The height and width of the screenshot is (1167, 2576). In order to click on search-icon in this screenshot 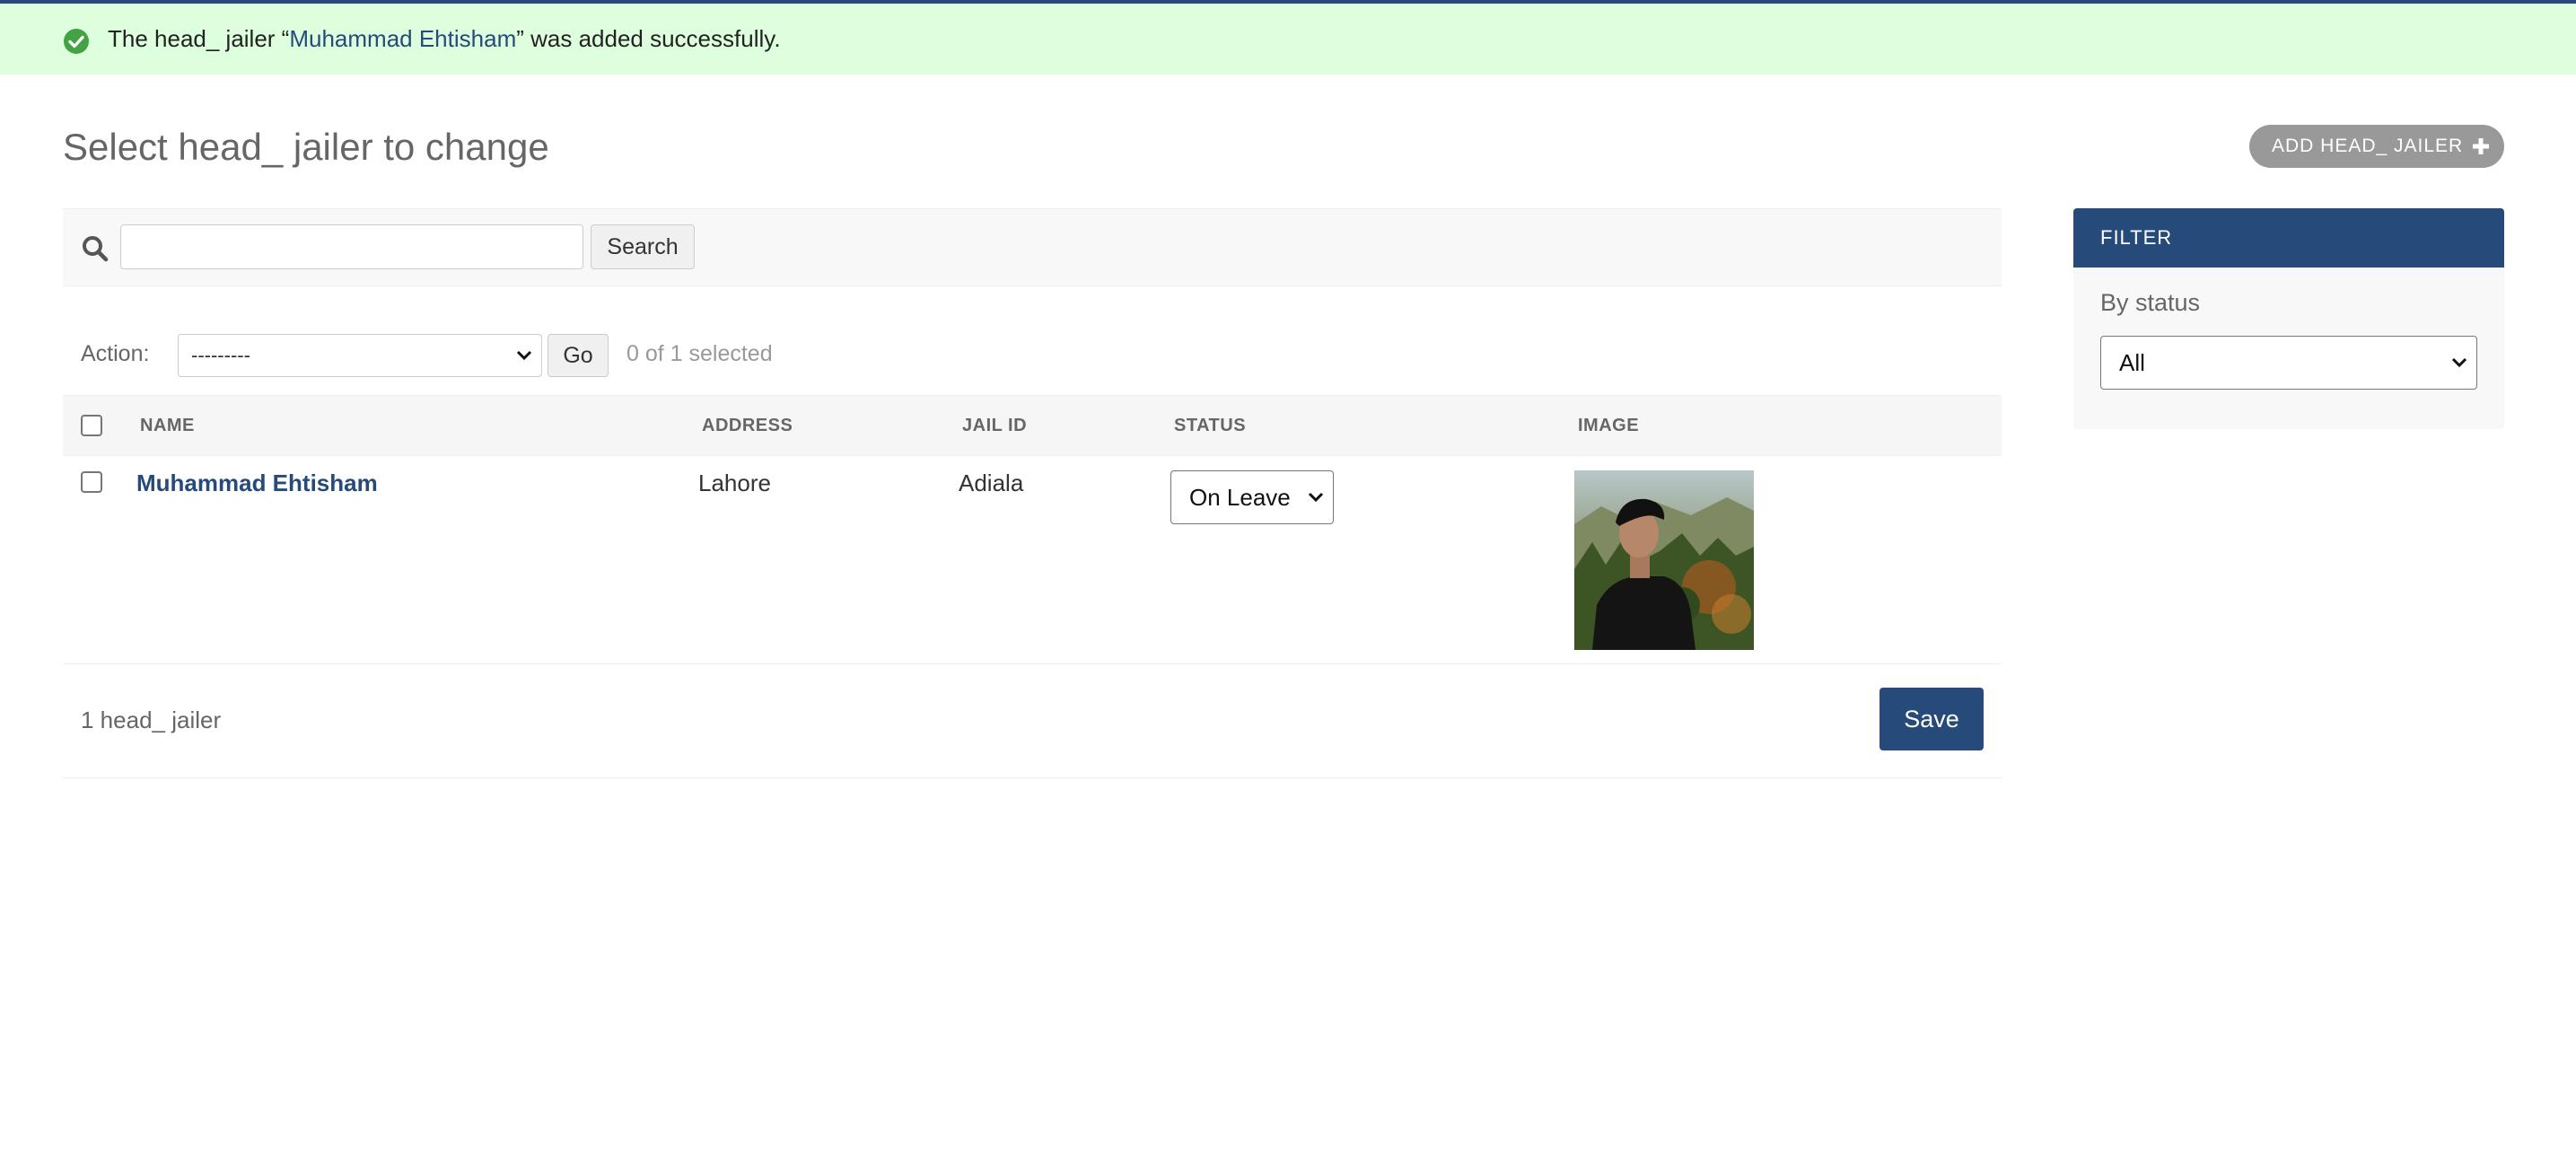, I will do `click(96, 249)`.